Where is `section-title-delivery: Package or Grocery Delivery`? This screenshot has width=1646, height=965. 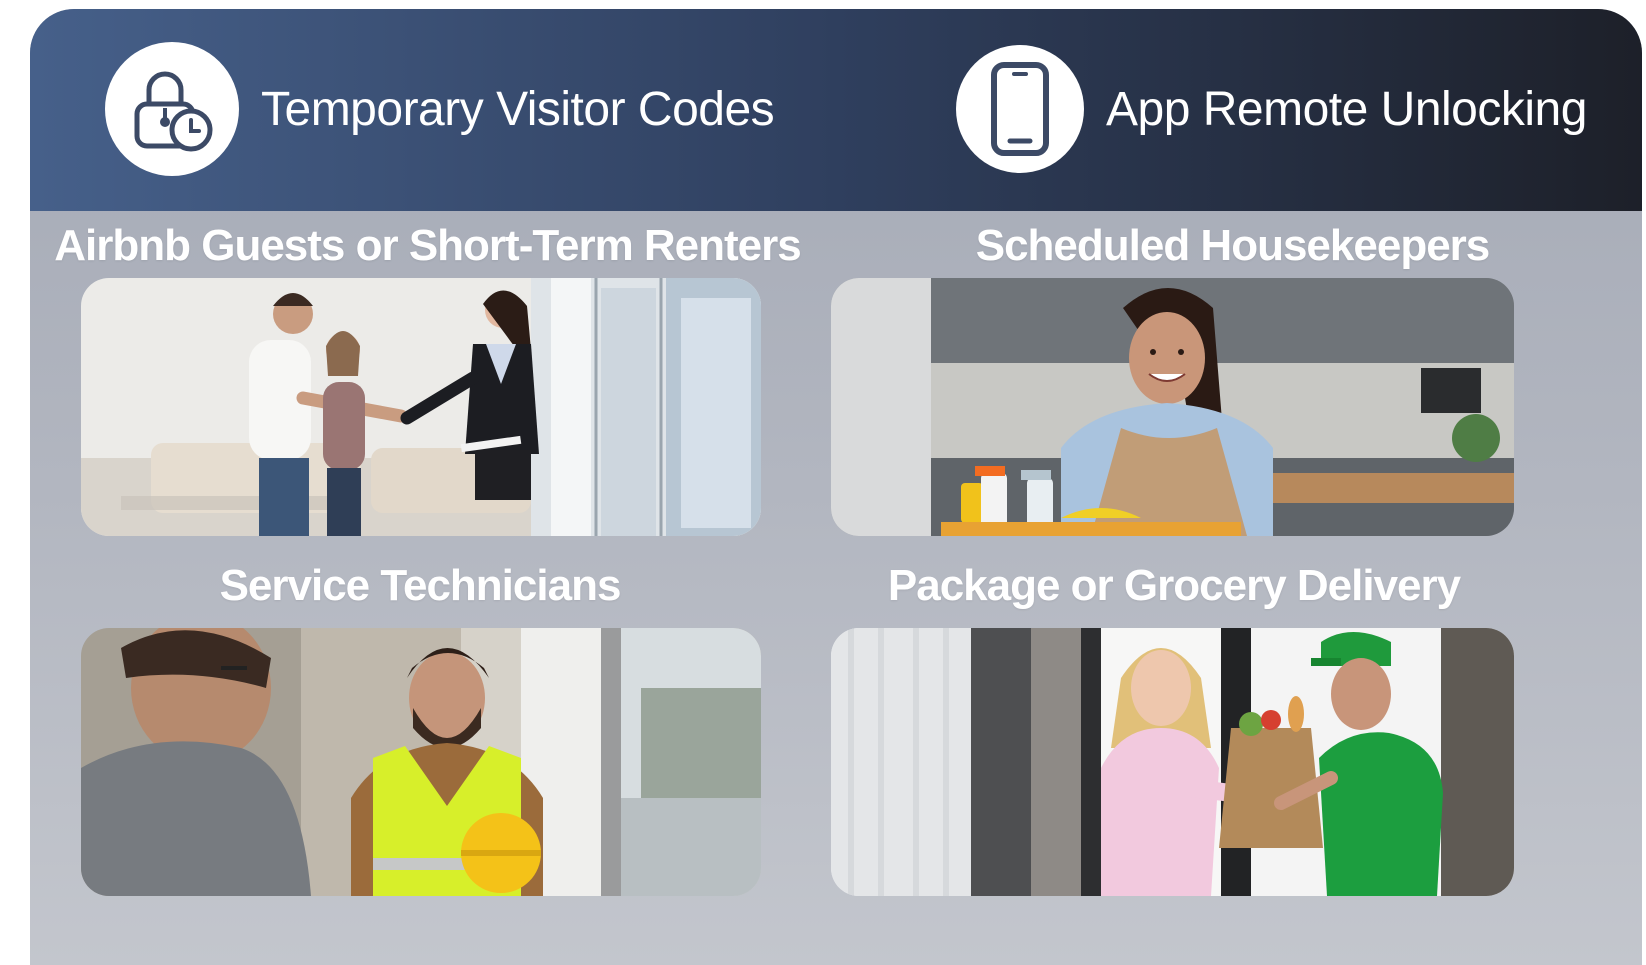 section-title-delivery: Package or Grocery Delivery is located at coordinates (1174, 585).